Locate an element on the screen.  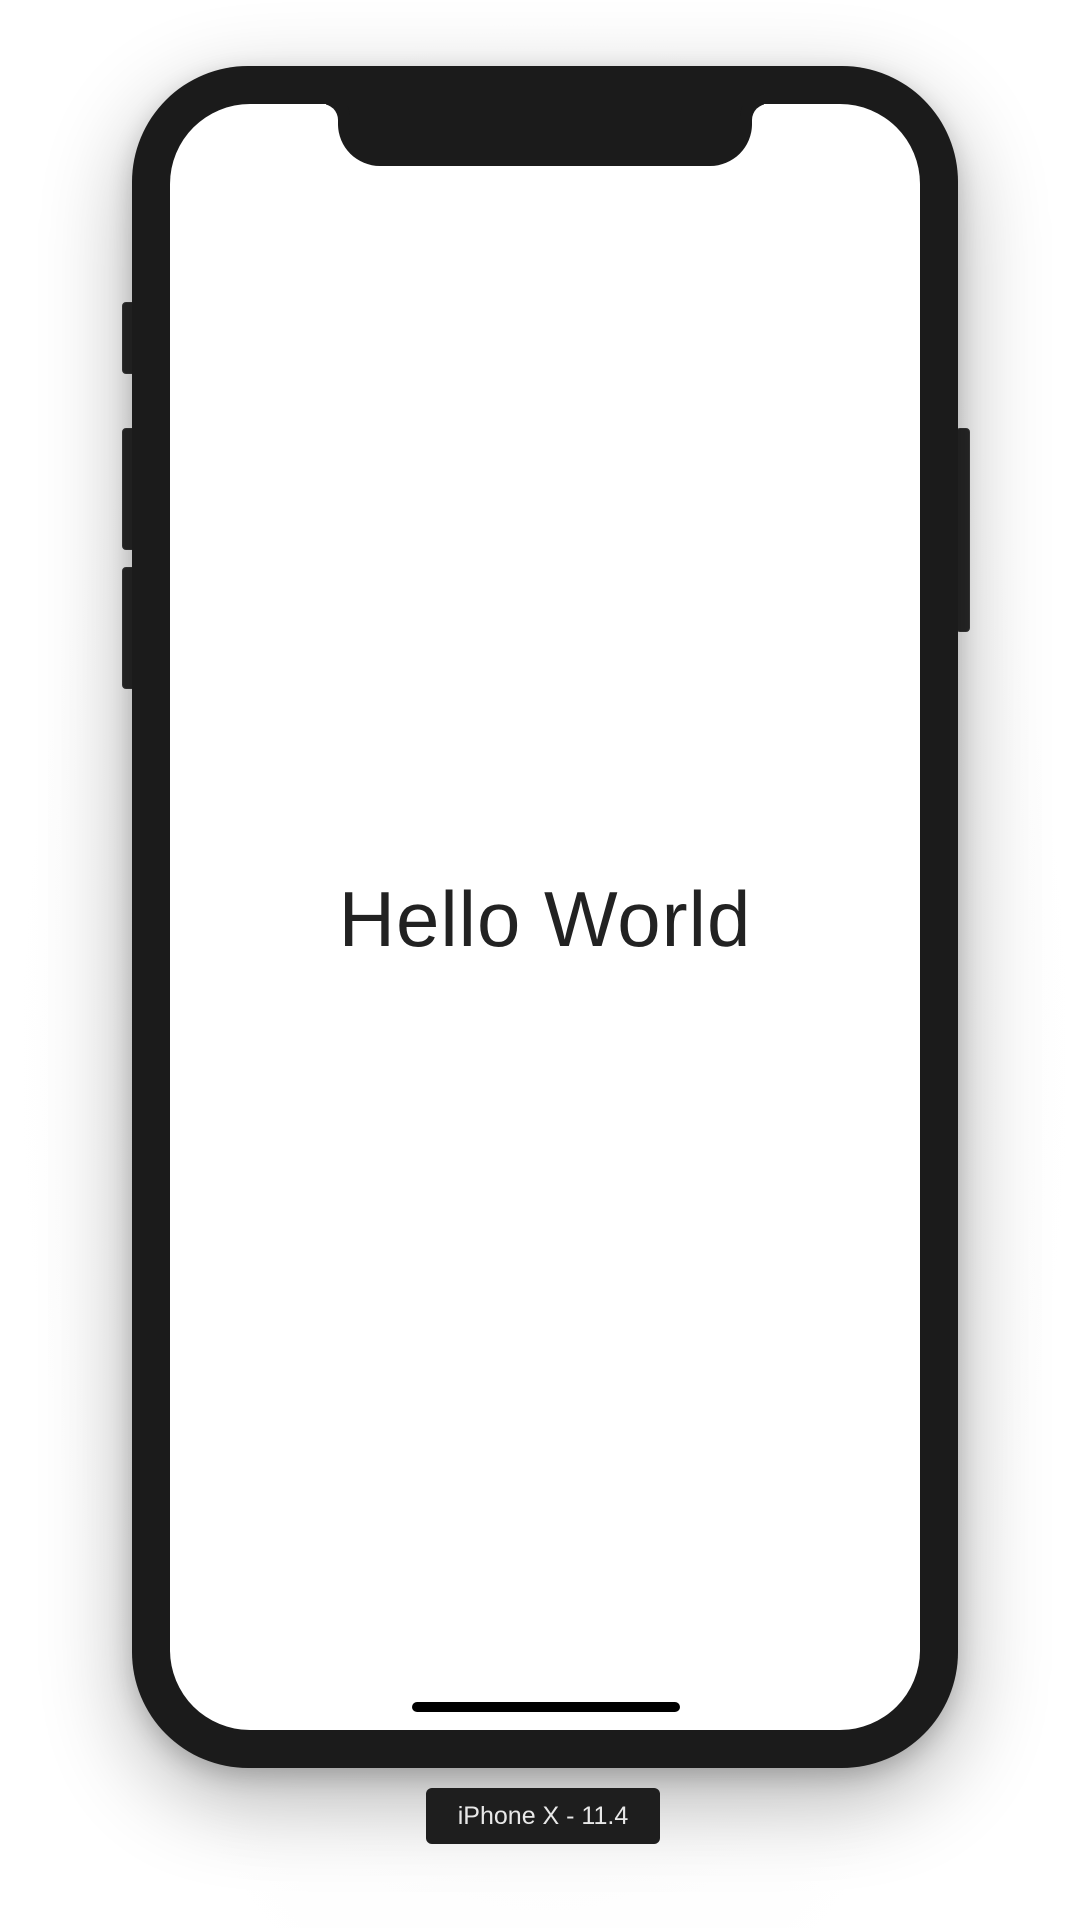
device-name-label: iPhone X - 11.4 is located at coordinates (543, 1816).